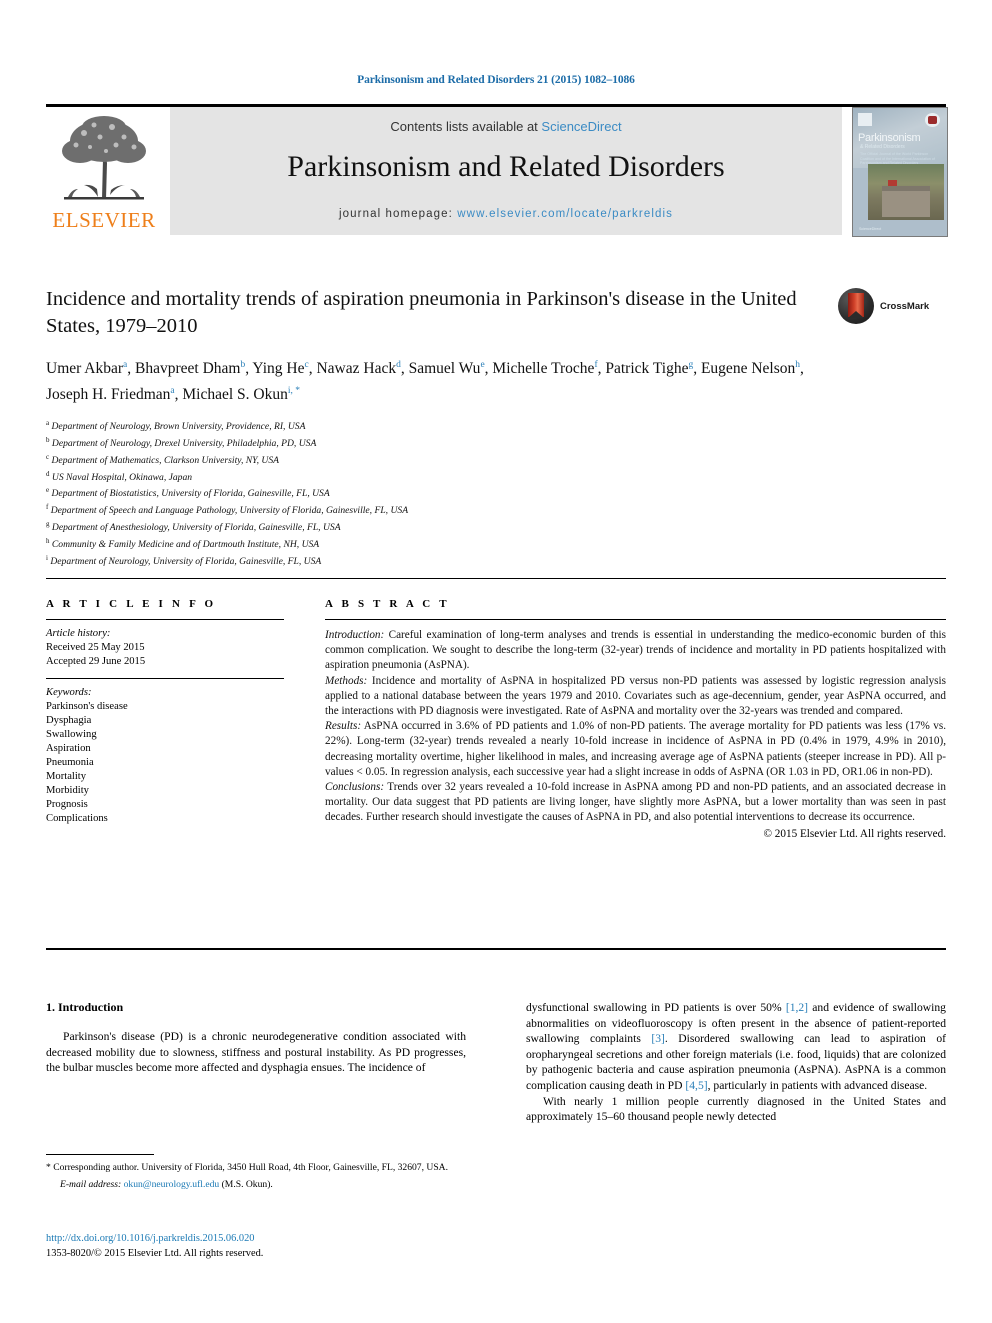 The width and height of the screenshot is (992, 1323). Describe the element at coordinates (882, 147) in the screenshot. I see `cover-subtitle: & Related Disorders` at that location.